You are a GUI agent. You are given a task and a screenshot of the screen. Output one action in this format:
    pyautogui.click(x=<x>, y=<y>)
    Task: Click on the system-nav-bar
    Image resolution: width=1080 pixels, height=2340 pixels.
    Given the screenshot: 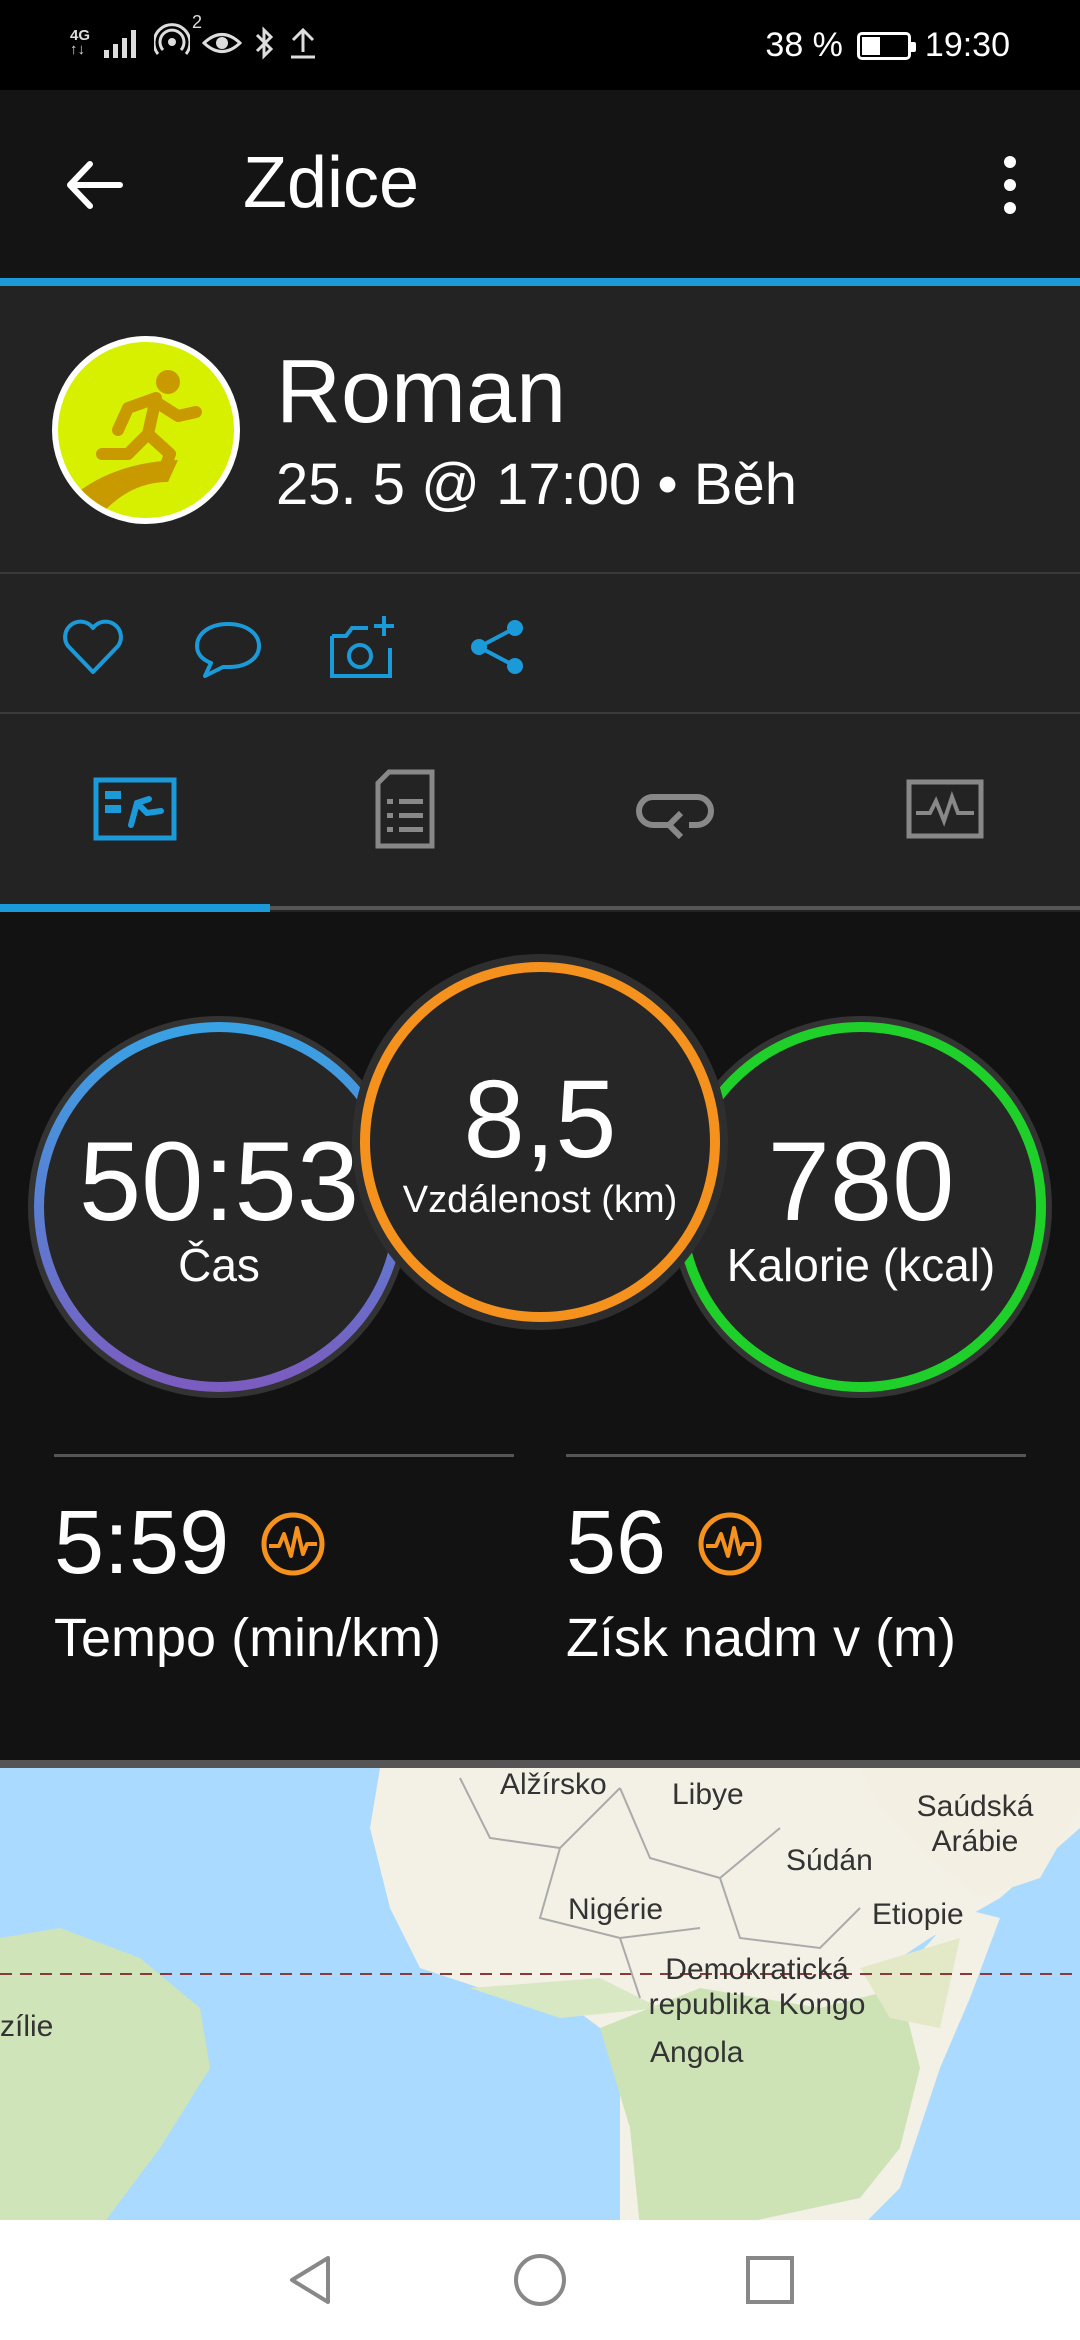 What is the action you would take?
    pyautogui.click(x=540, y=2280)
    